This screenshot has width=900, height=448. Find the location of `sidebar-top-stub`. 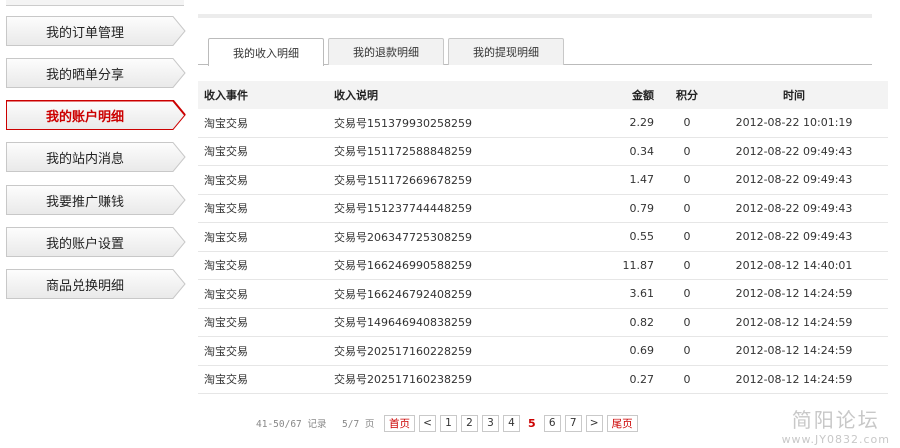

sidebar-top-stub is located at coordinates (95, 3).